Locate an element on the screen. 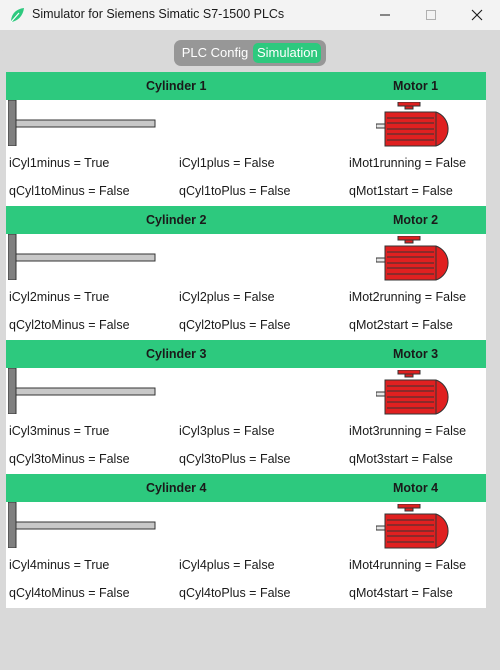  leaf-icon is located at coordinates (17, 15).